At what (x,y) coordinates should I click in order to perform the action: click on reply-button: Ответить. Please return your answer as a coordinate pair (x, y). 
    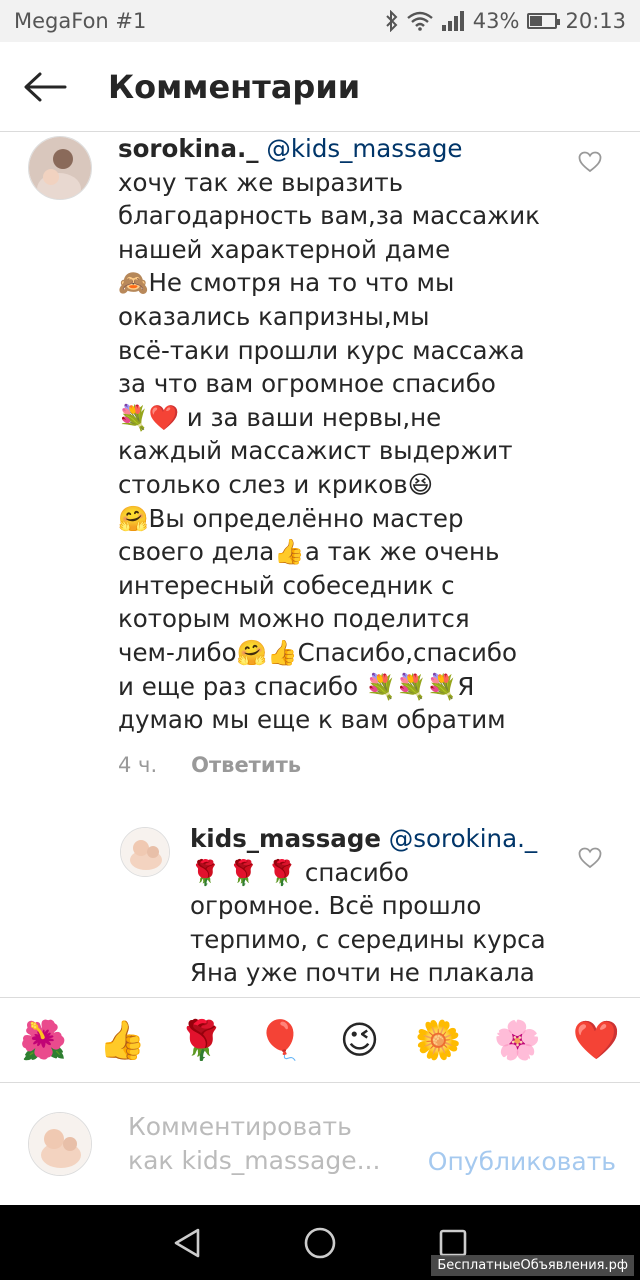
    Looking at the image, I should click on (246, 765).